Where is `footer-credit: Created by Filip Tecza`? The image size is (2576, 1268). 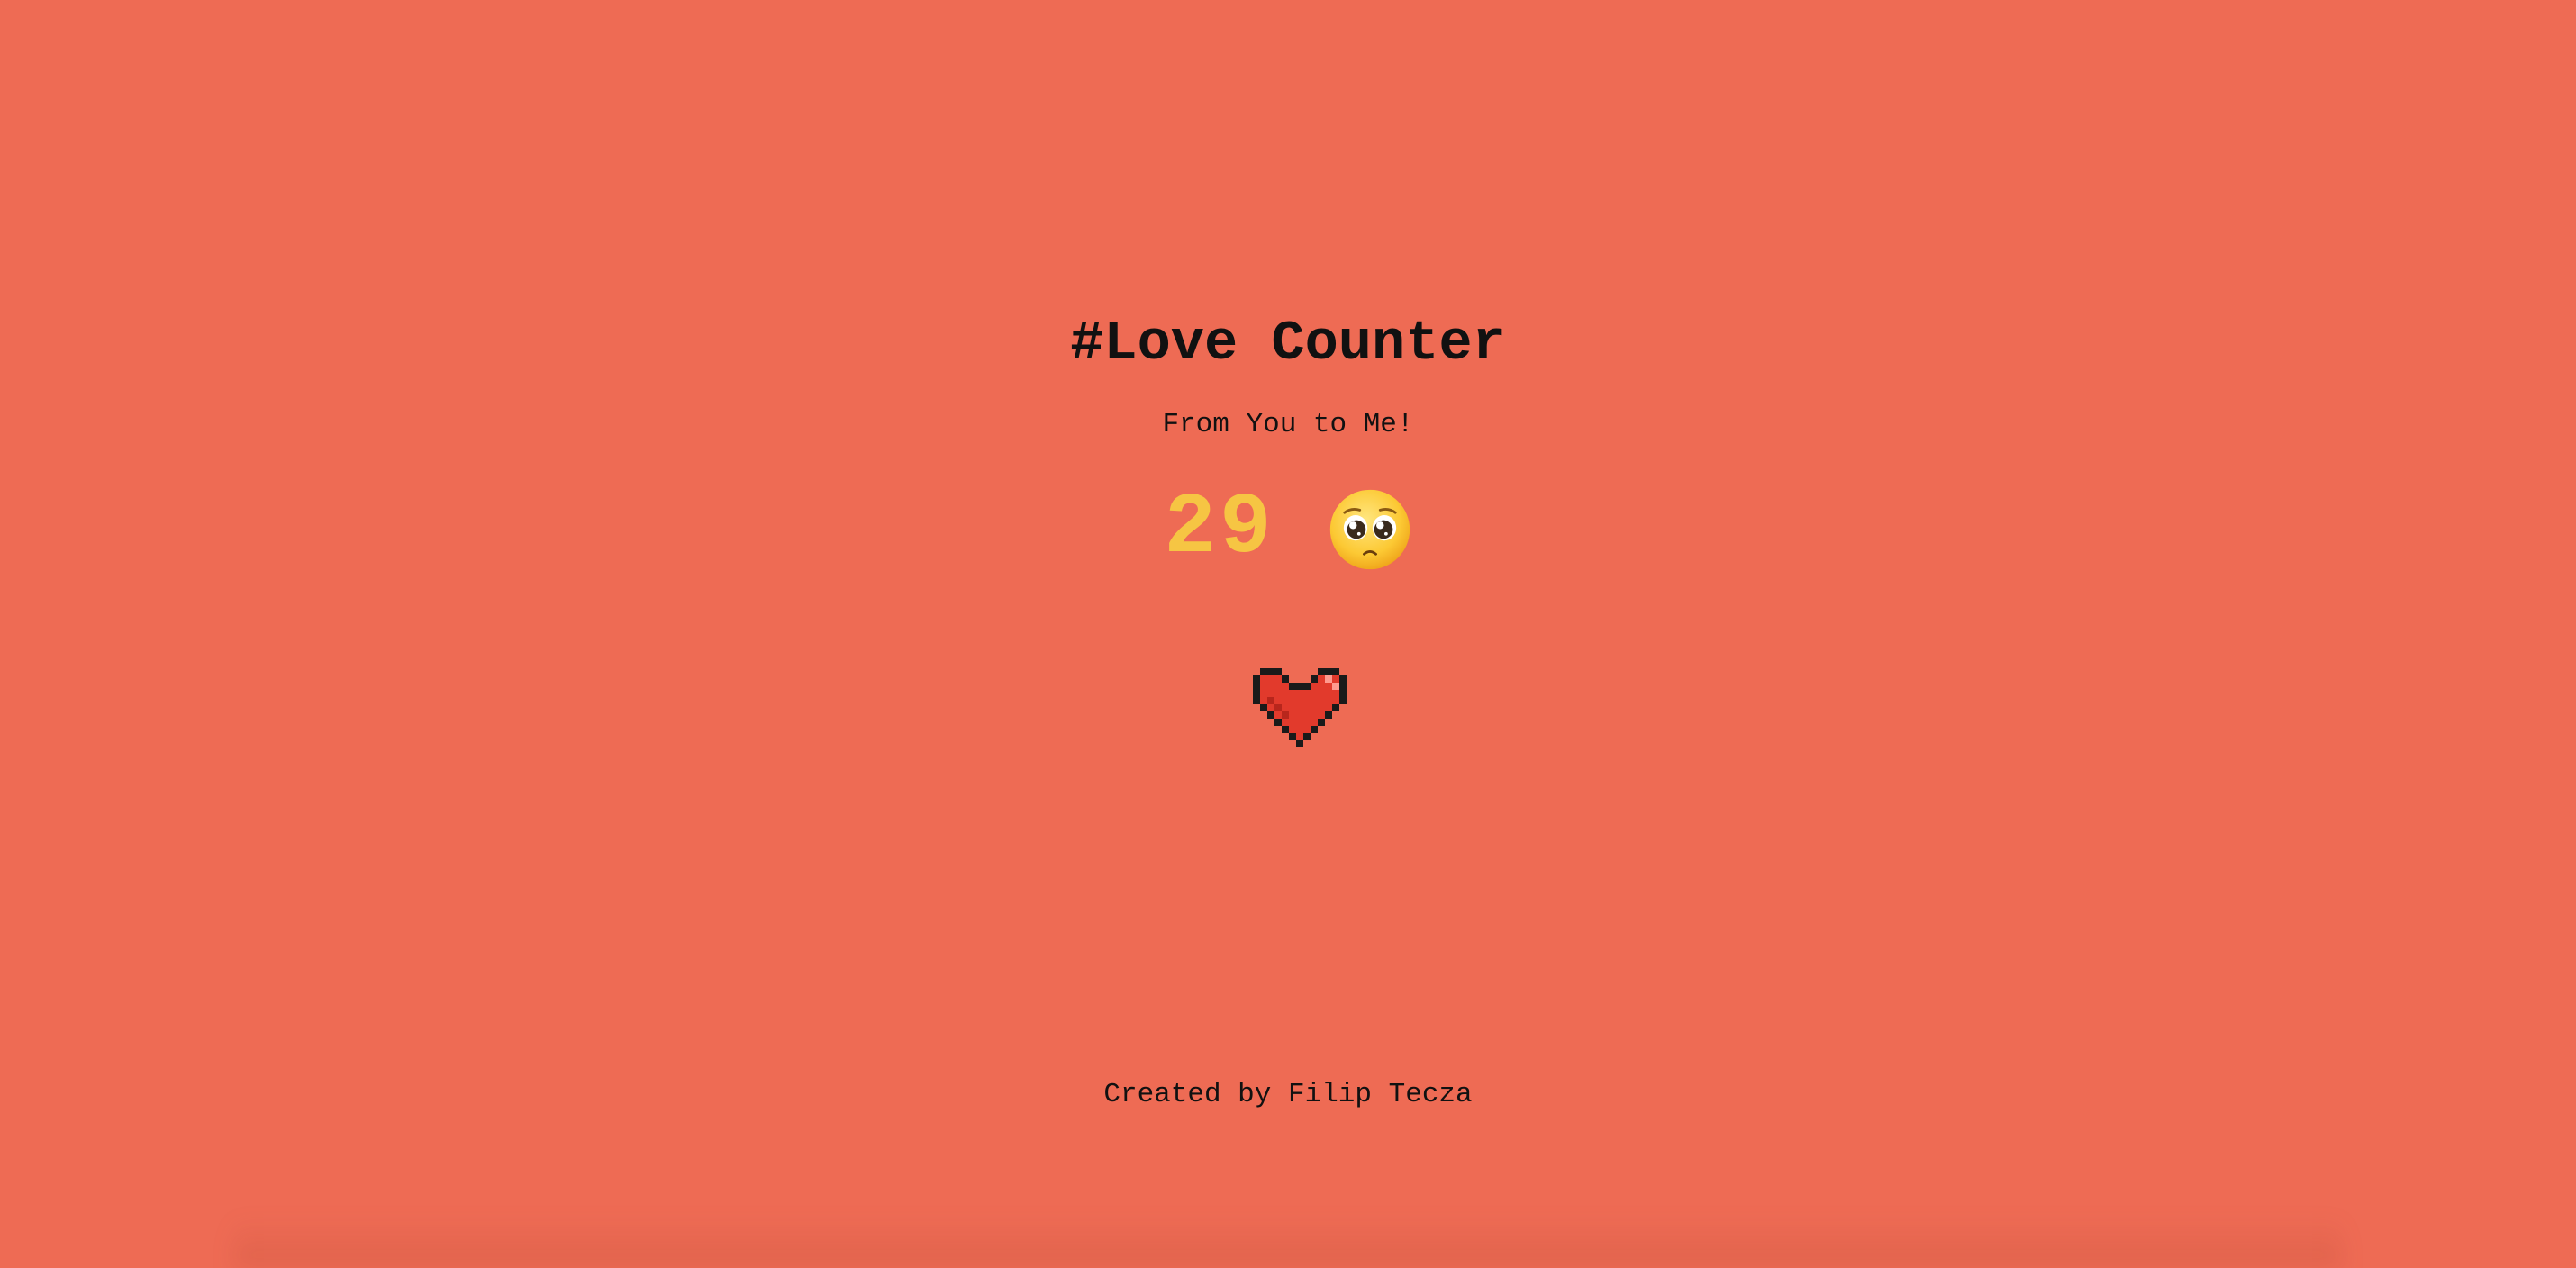 footer-credit: Created by Filip Tecza is located at coordinates (1288, 1094).